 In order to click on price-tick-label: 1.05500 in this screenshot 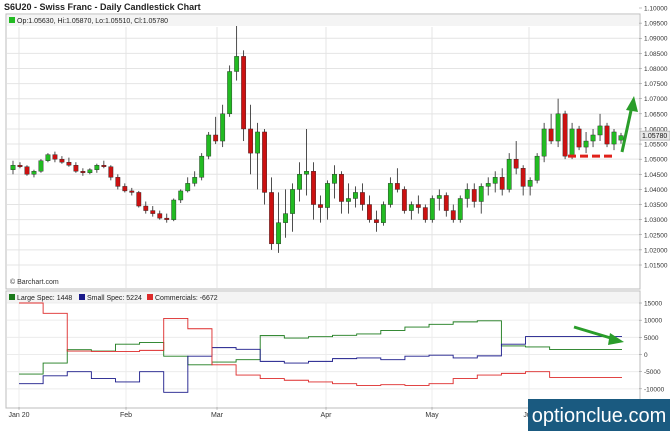, I will do `click(656, 145)`.